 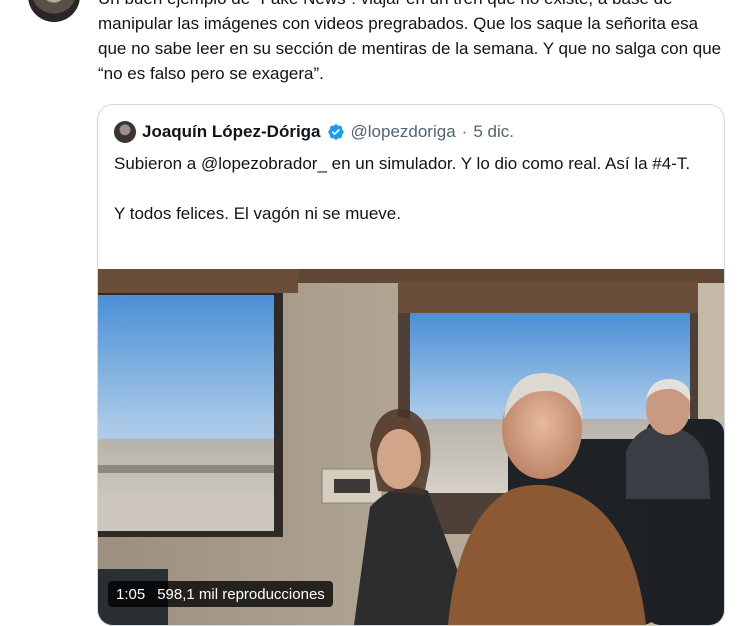 I want to click on author-avatar, so click(x=54, y=11).